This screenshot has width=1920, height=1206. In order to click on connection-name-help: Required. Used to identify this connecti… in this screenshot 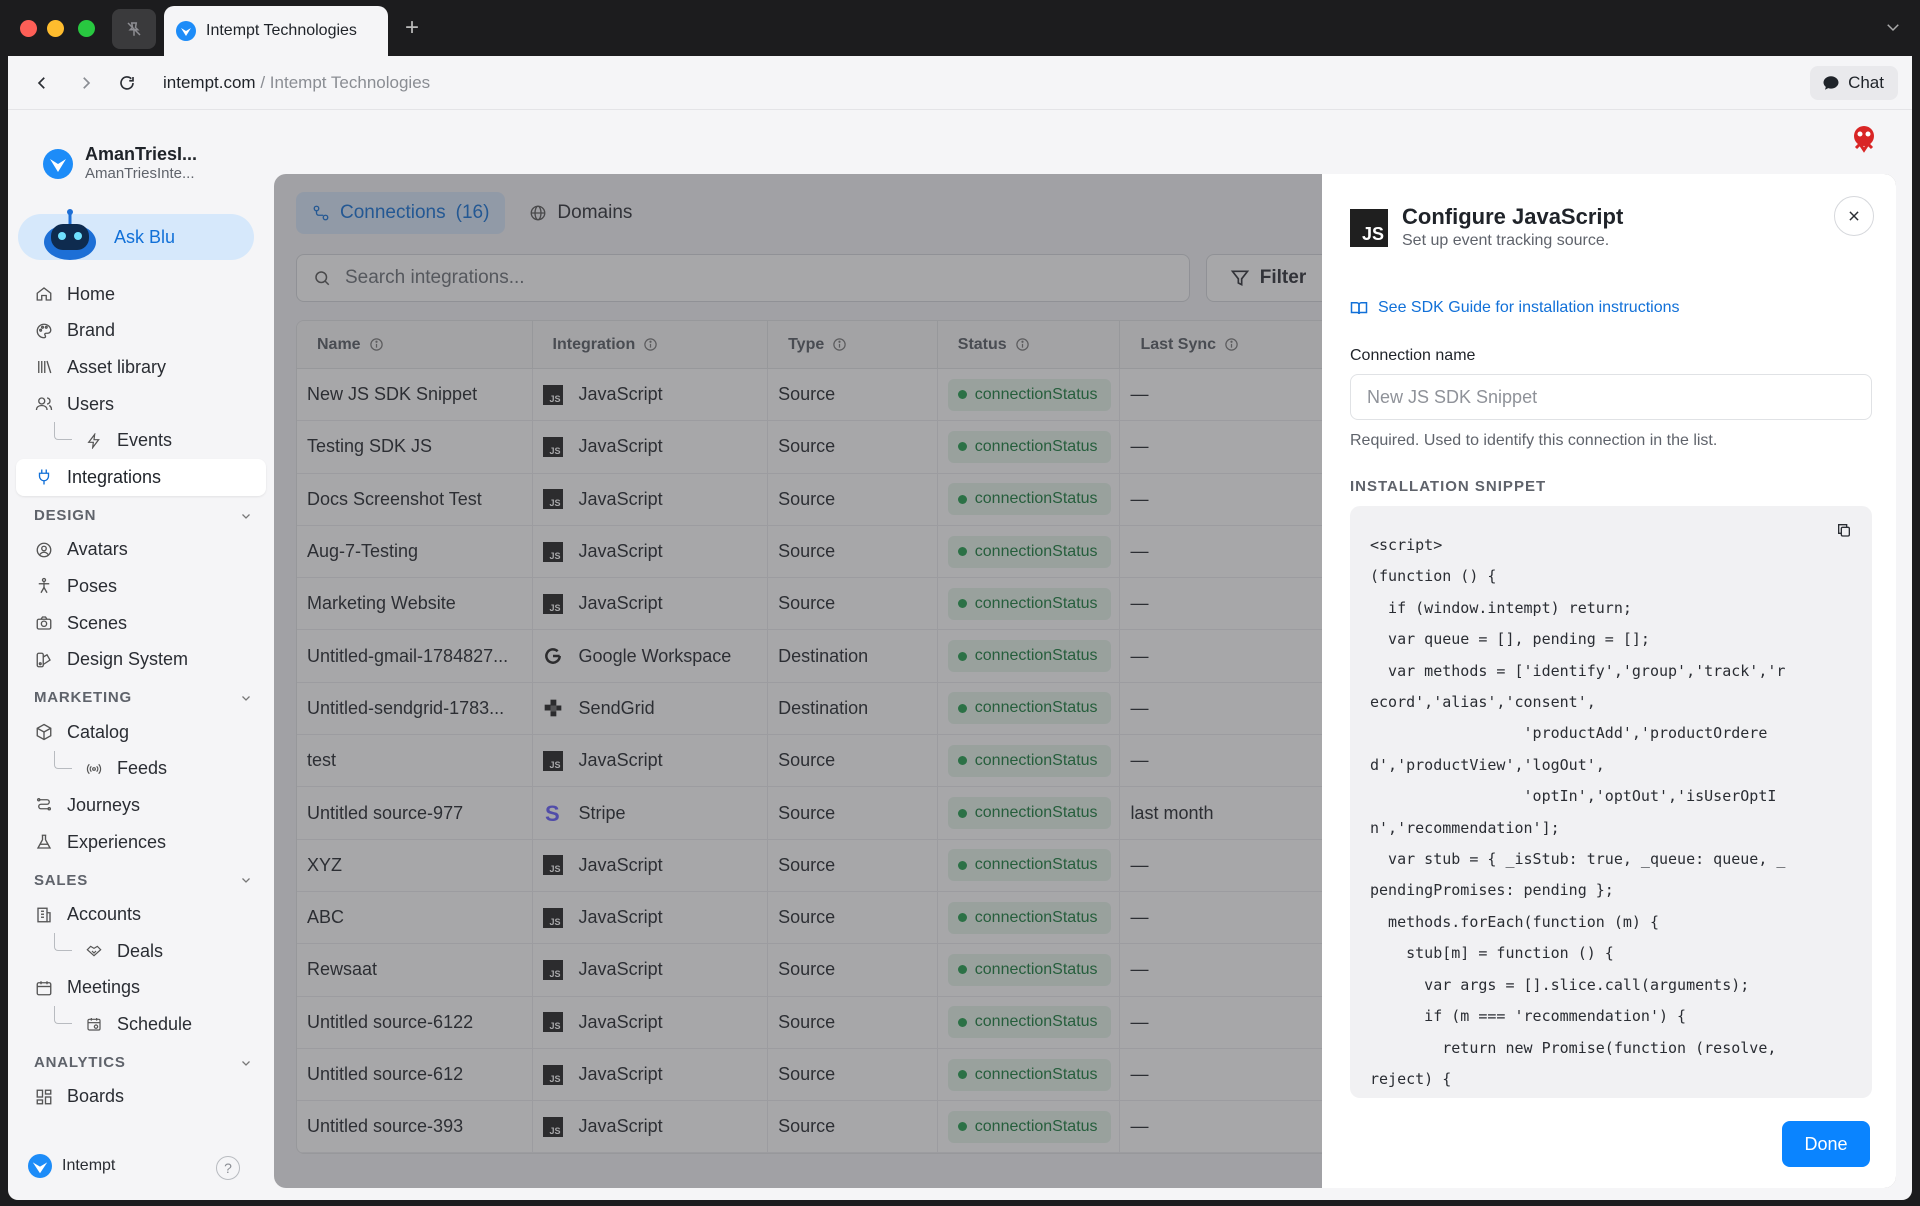, I will do `click(1534, 440)`.